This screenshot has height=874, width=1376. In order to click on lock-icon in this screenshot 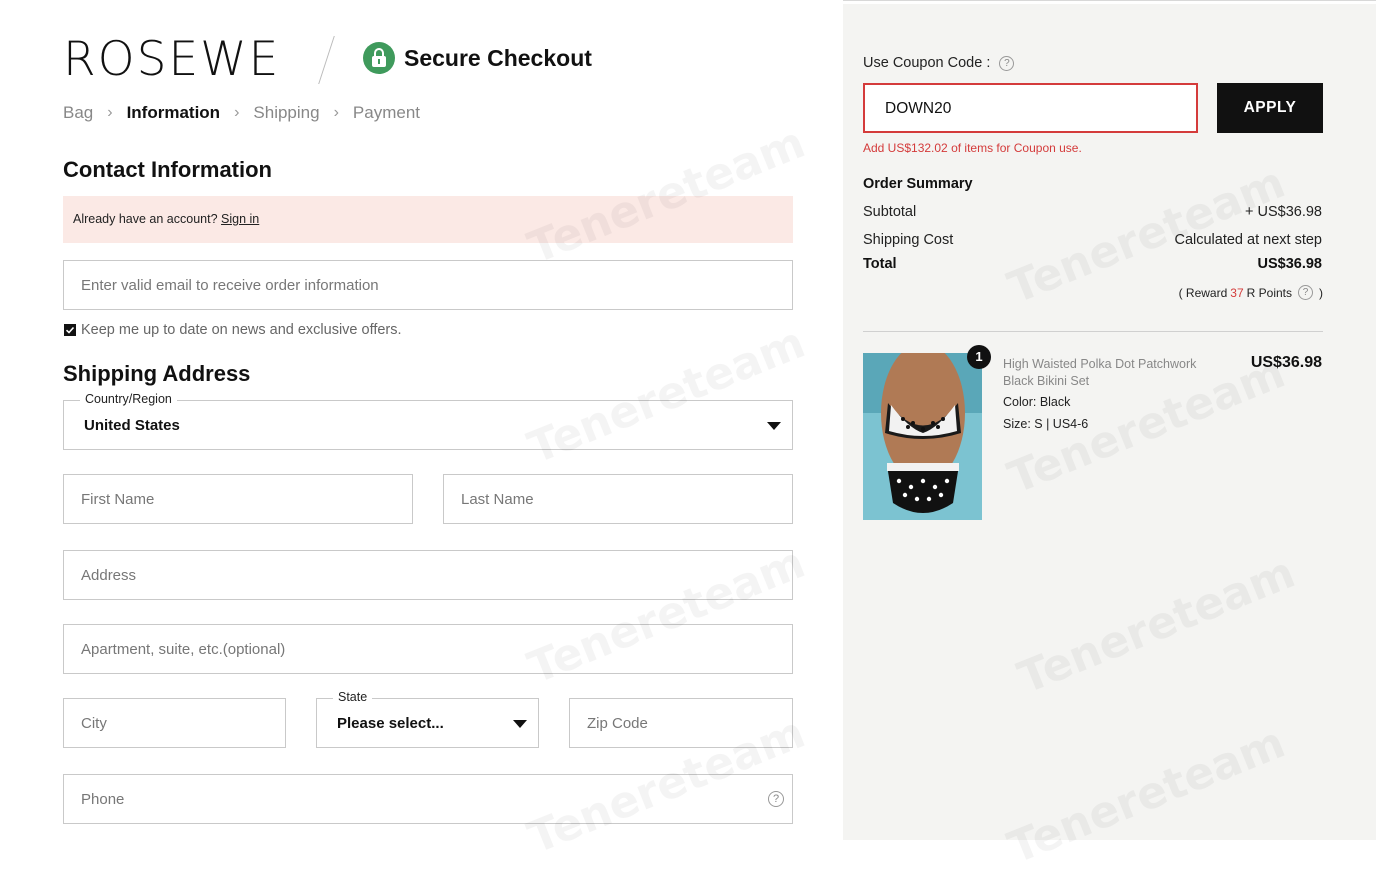, I will do `click(379, 58)`.